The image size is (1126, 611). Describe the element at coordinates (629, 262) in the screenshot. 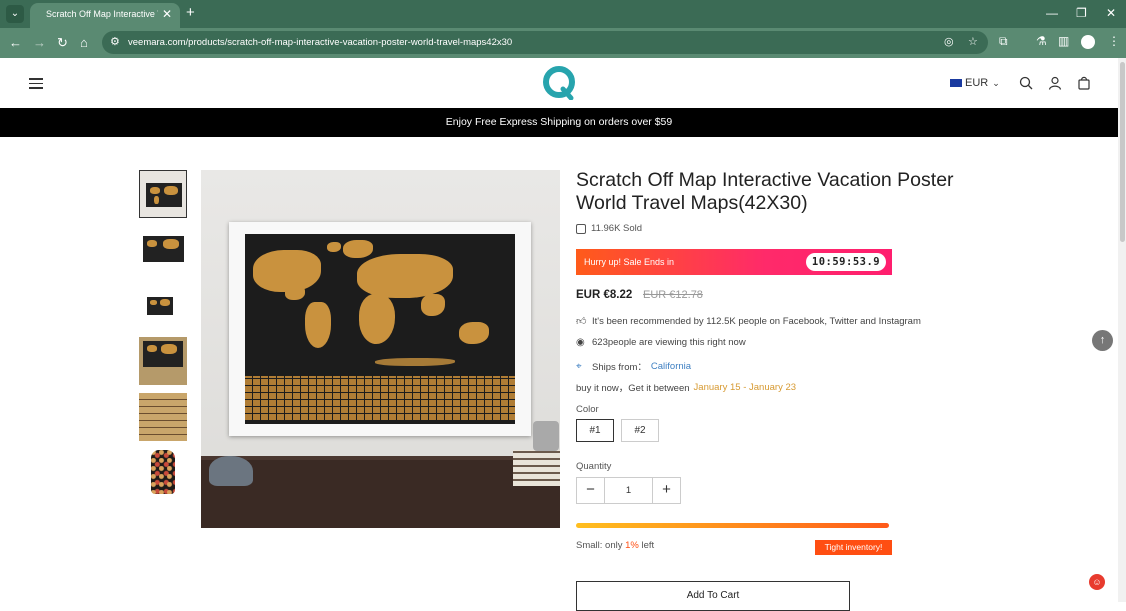

I see `sale-text: Hurry up! Sale Ends in` at that location.